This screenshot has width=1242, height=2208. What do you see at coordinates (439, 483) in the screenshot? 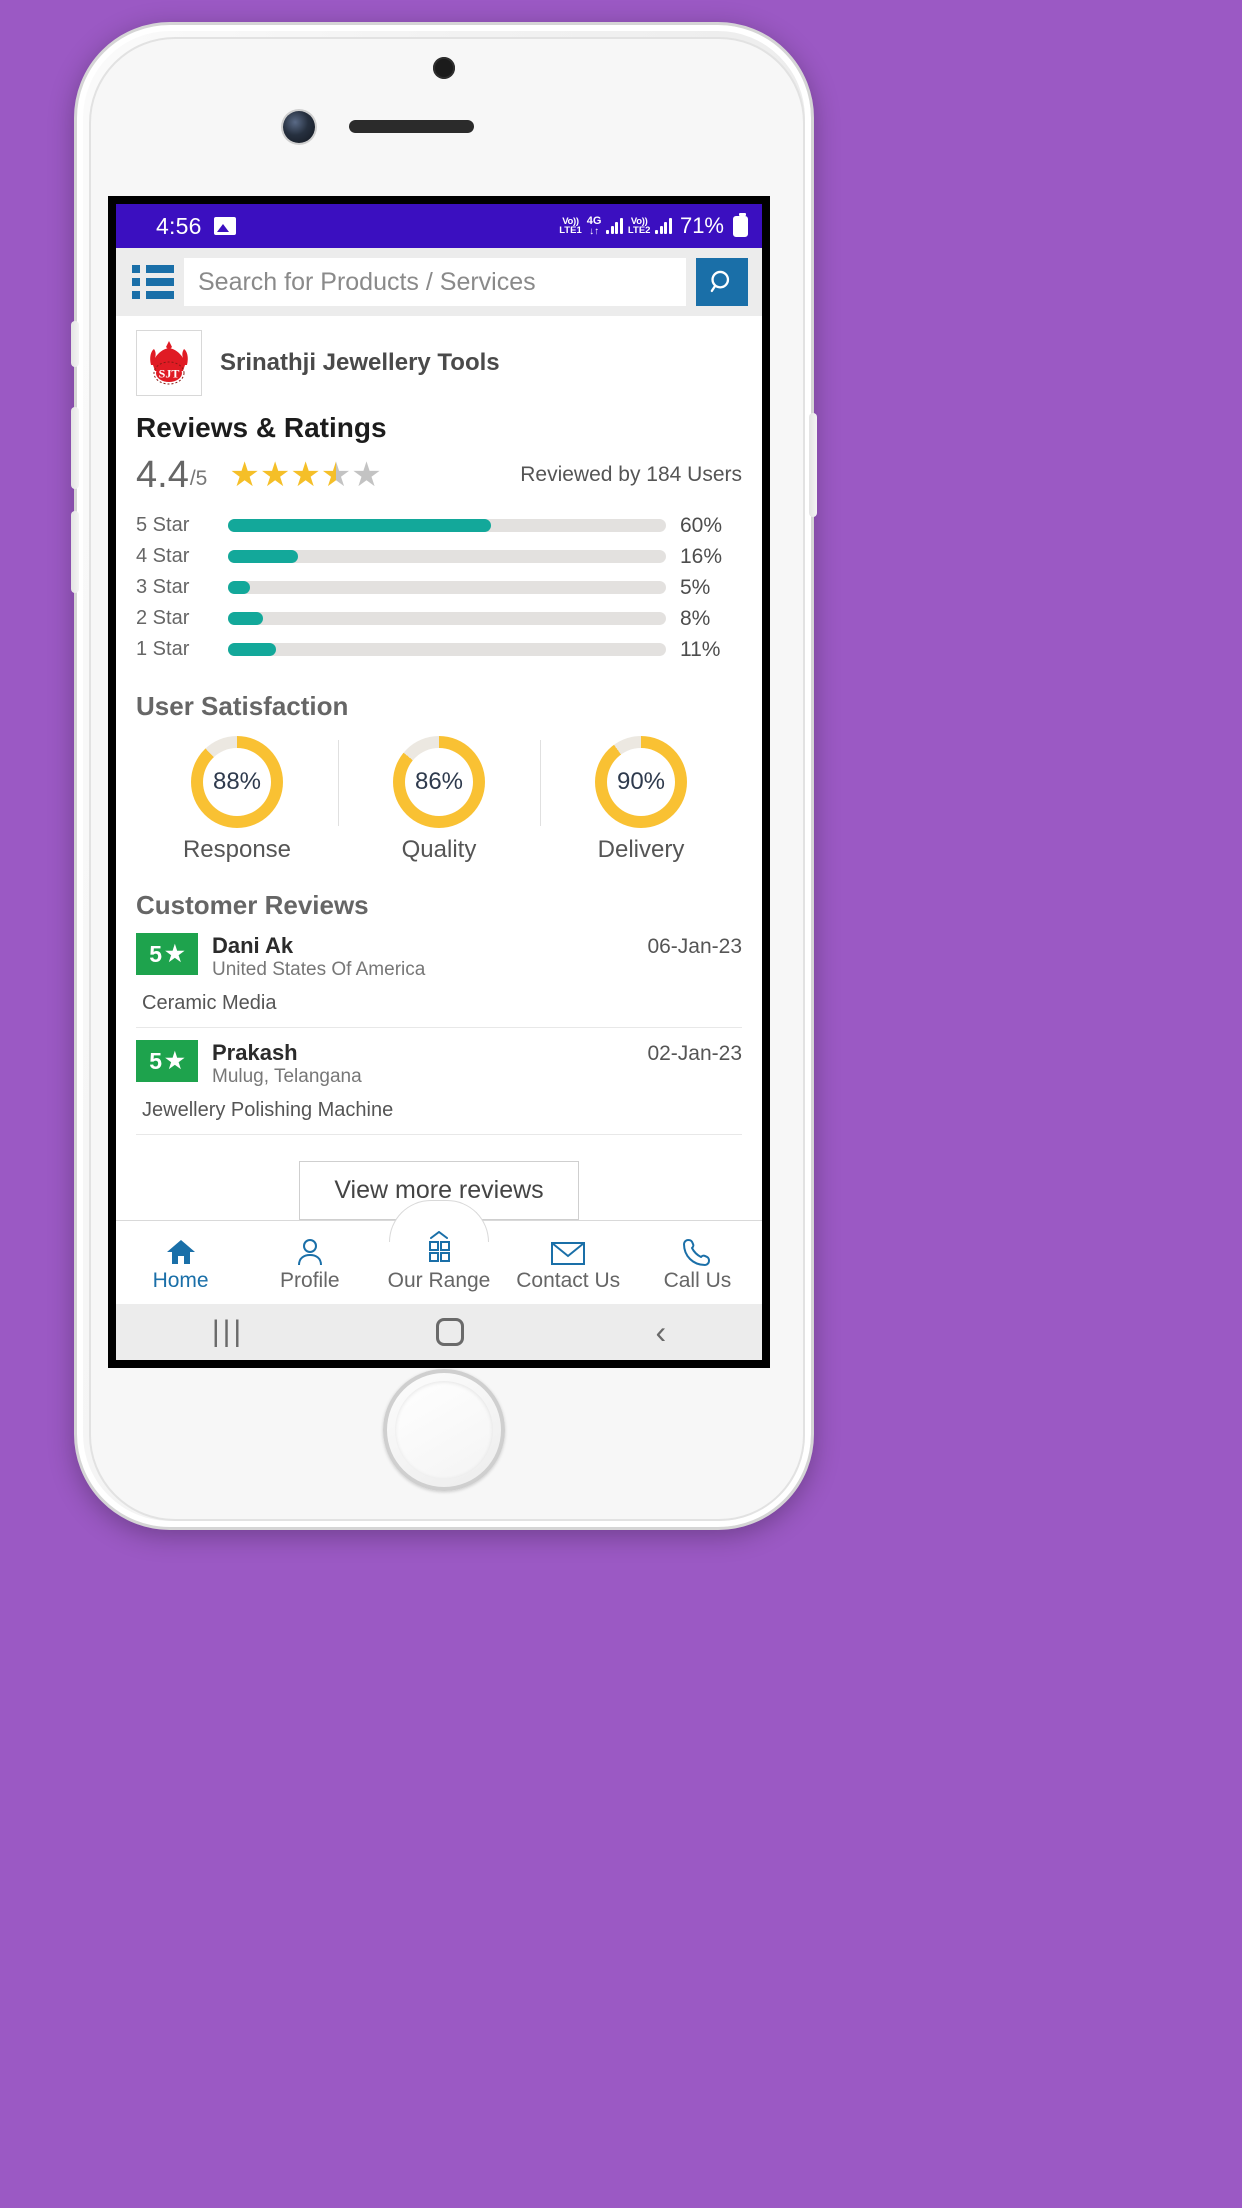
I see `overall-score-row: 4.4 /5 ★ ★ ★ ★ ★ Reviewed by 184 Users` at bounding box center [439, 483].